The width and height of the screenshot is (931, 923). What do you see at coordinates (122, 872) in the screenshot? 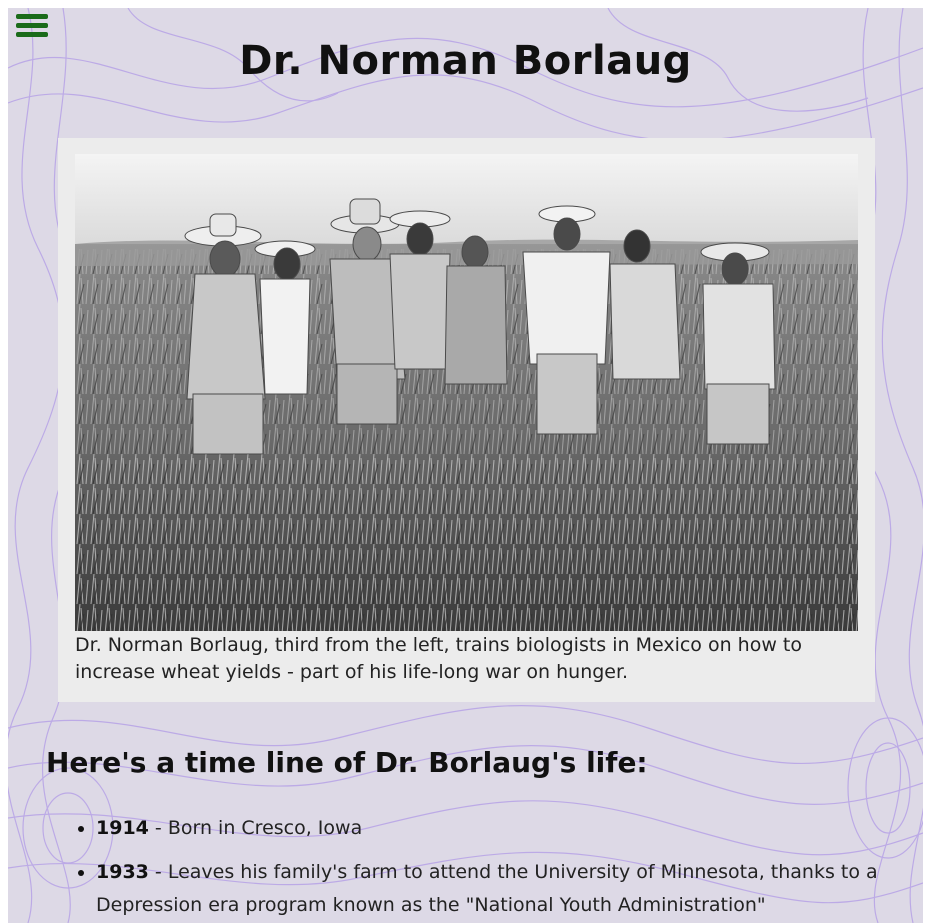
I see `timeline-year: 1933` at bounding box center [122, 872].